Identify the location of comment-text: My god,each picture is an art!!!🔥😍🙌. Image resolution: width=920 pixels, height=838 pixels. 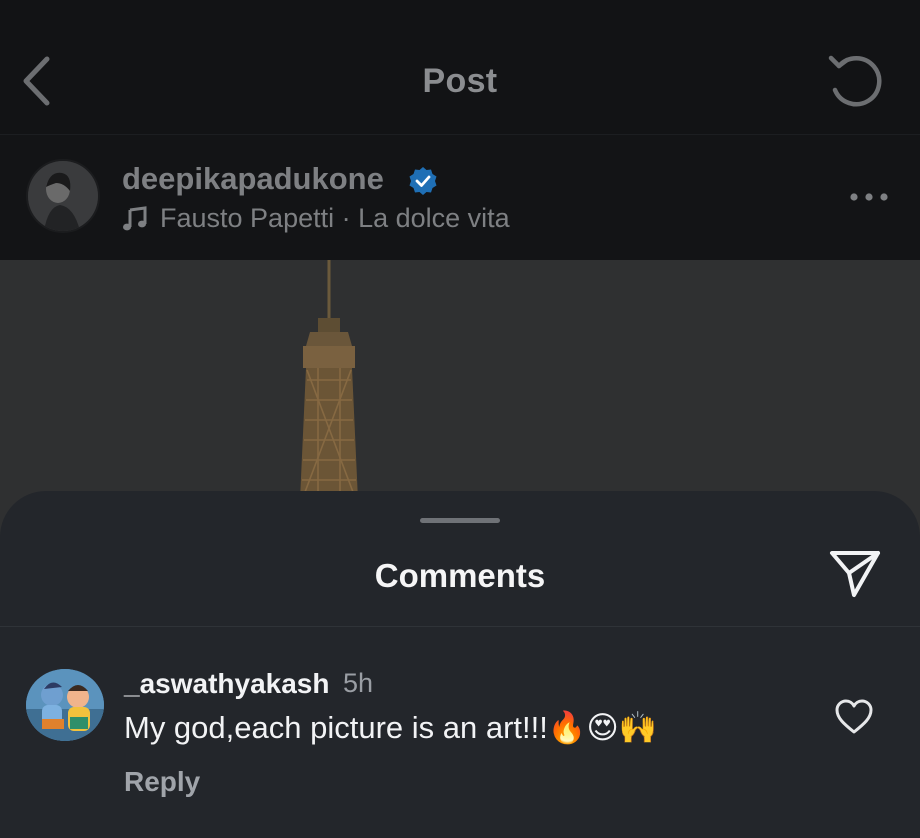
(391, 727).